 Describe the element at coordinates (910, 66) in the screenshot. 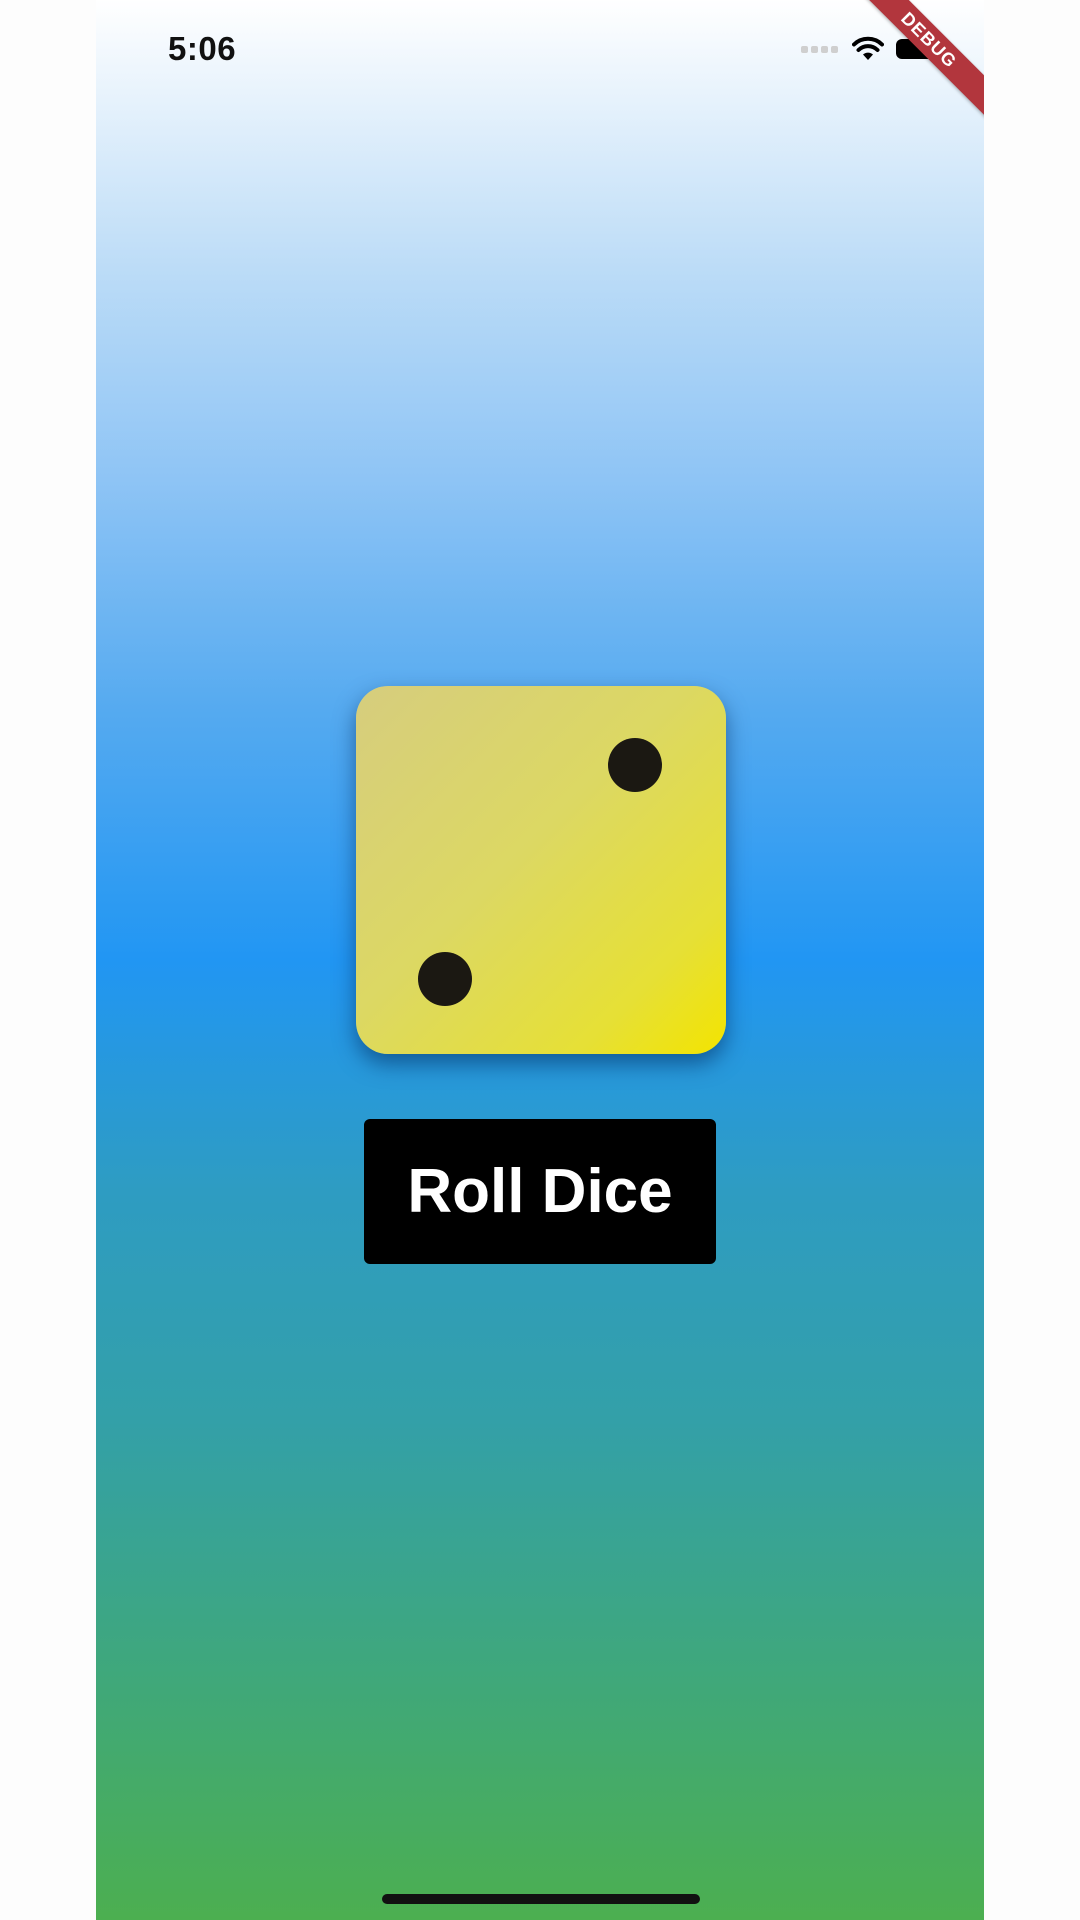

I see `debug-banner: DEBUG` at that location.